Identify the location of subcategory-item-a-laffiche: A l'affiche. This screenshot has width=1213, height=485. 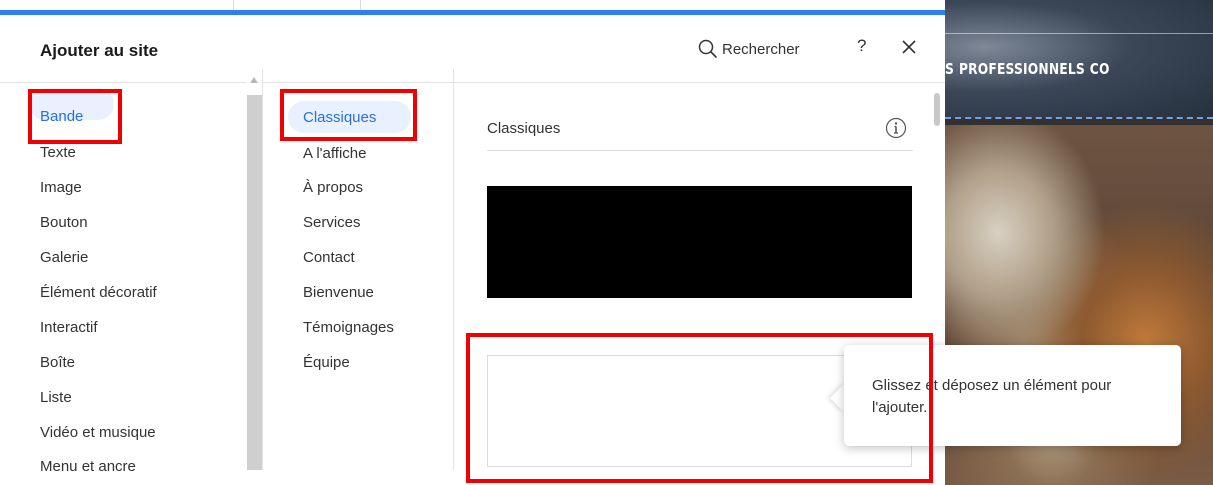
(334, 153).